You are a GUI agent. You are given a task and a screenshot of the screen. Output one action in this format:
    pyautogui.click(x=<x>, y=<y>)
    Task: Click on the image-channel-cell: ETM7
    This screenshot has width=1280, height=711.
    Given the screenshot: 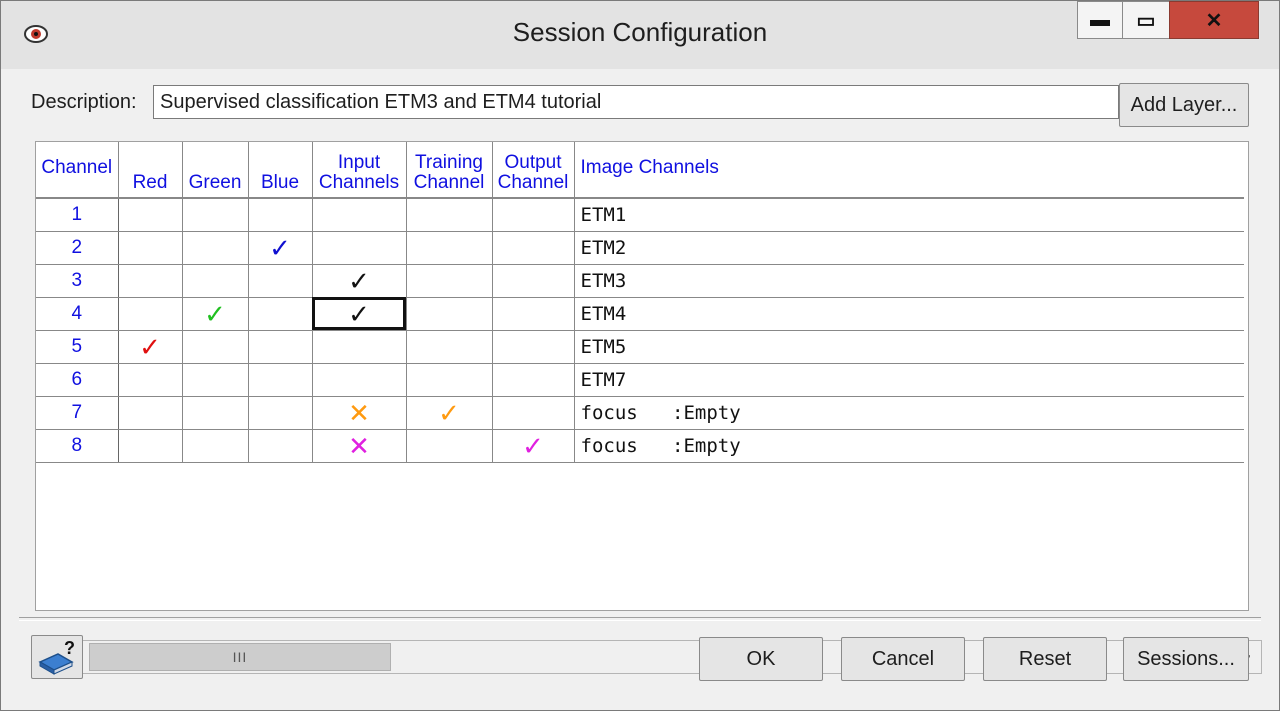 What is the action you would take?
    pyautogui.click(x=908, y=380)
    